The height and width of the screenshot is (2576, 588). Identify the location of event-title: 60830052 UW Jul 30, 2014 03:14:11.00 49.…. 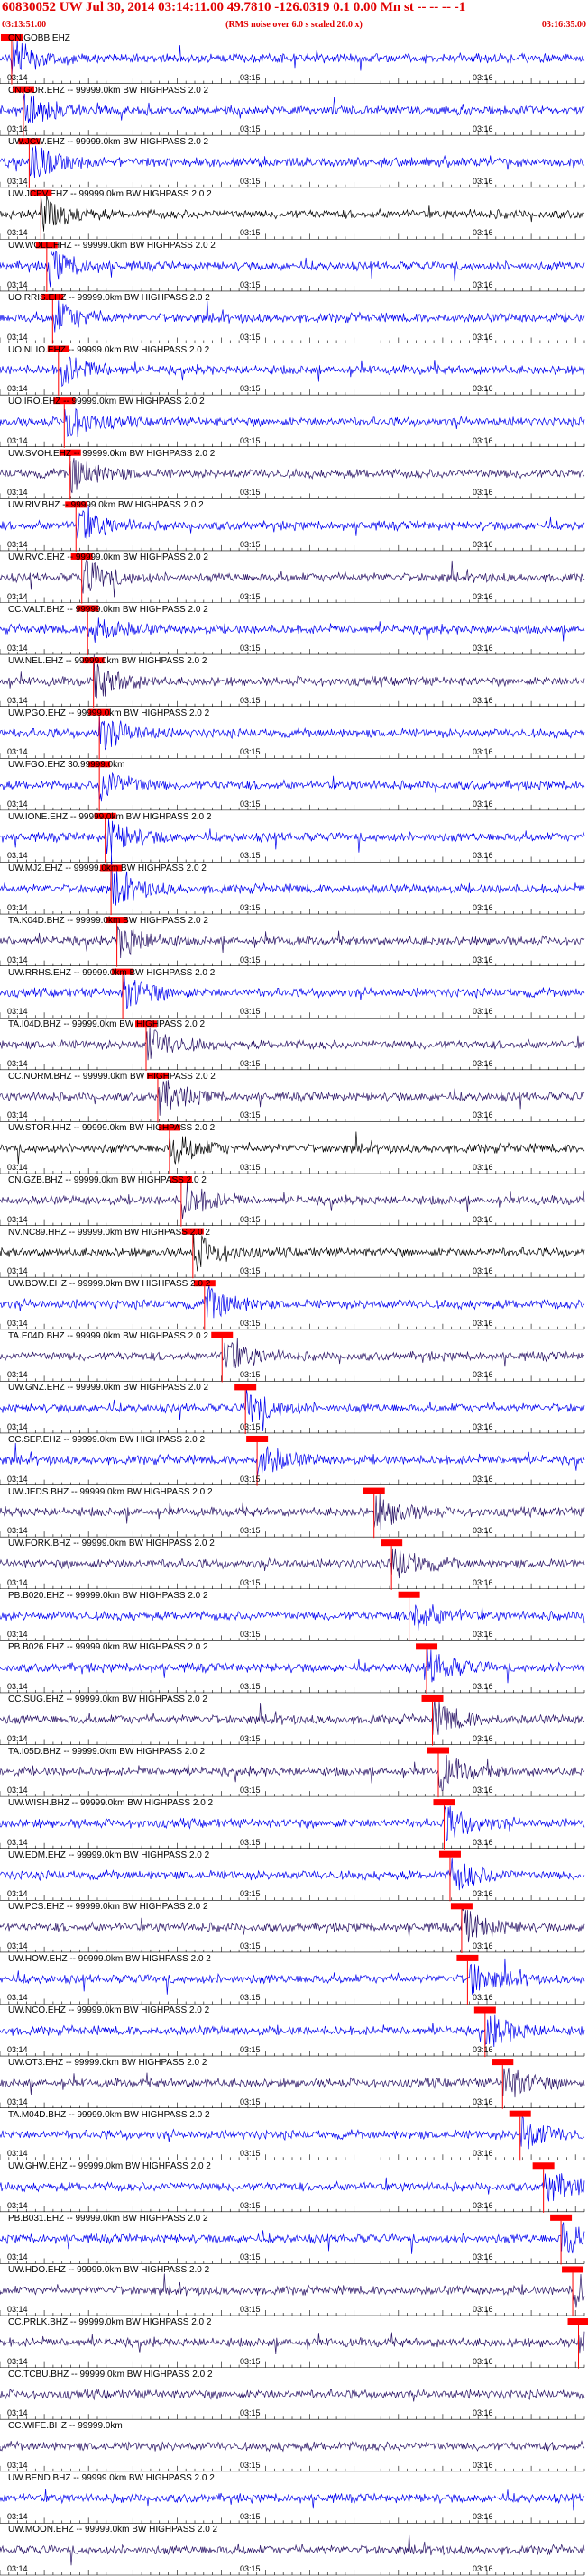
(234, 7).